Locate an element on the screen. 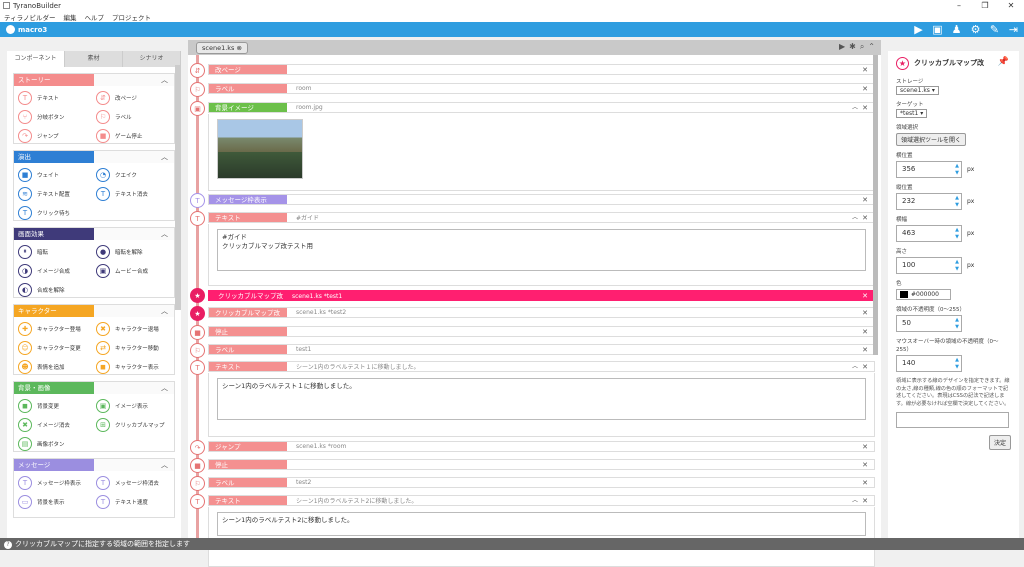 The width and height of the screenshot is (1024, 567). row-bar: テキスト #ガイド ︿ ✕ is located at coordinates (541, 217).